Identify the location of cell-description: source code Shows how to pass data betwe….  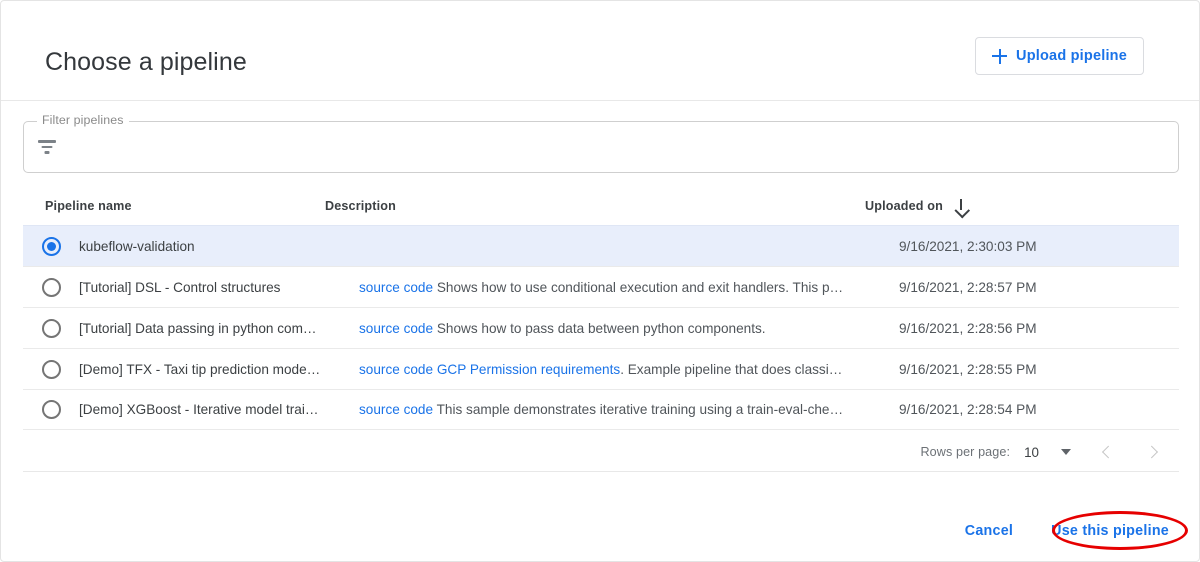
(629, 328).